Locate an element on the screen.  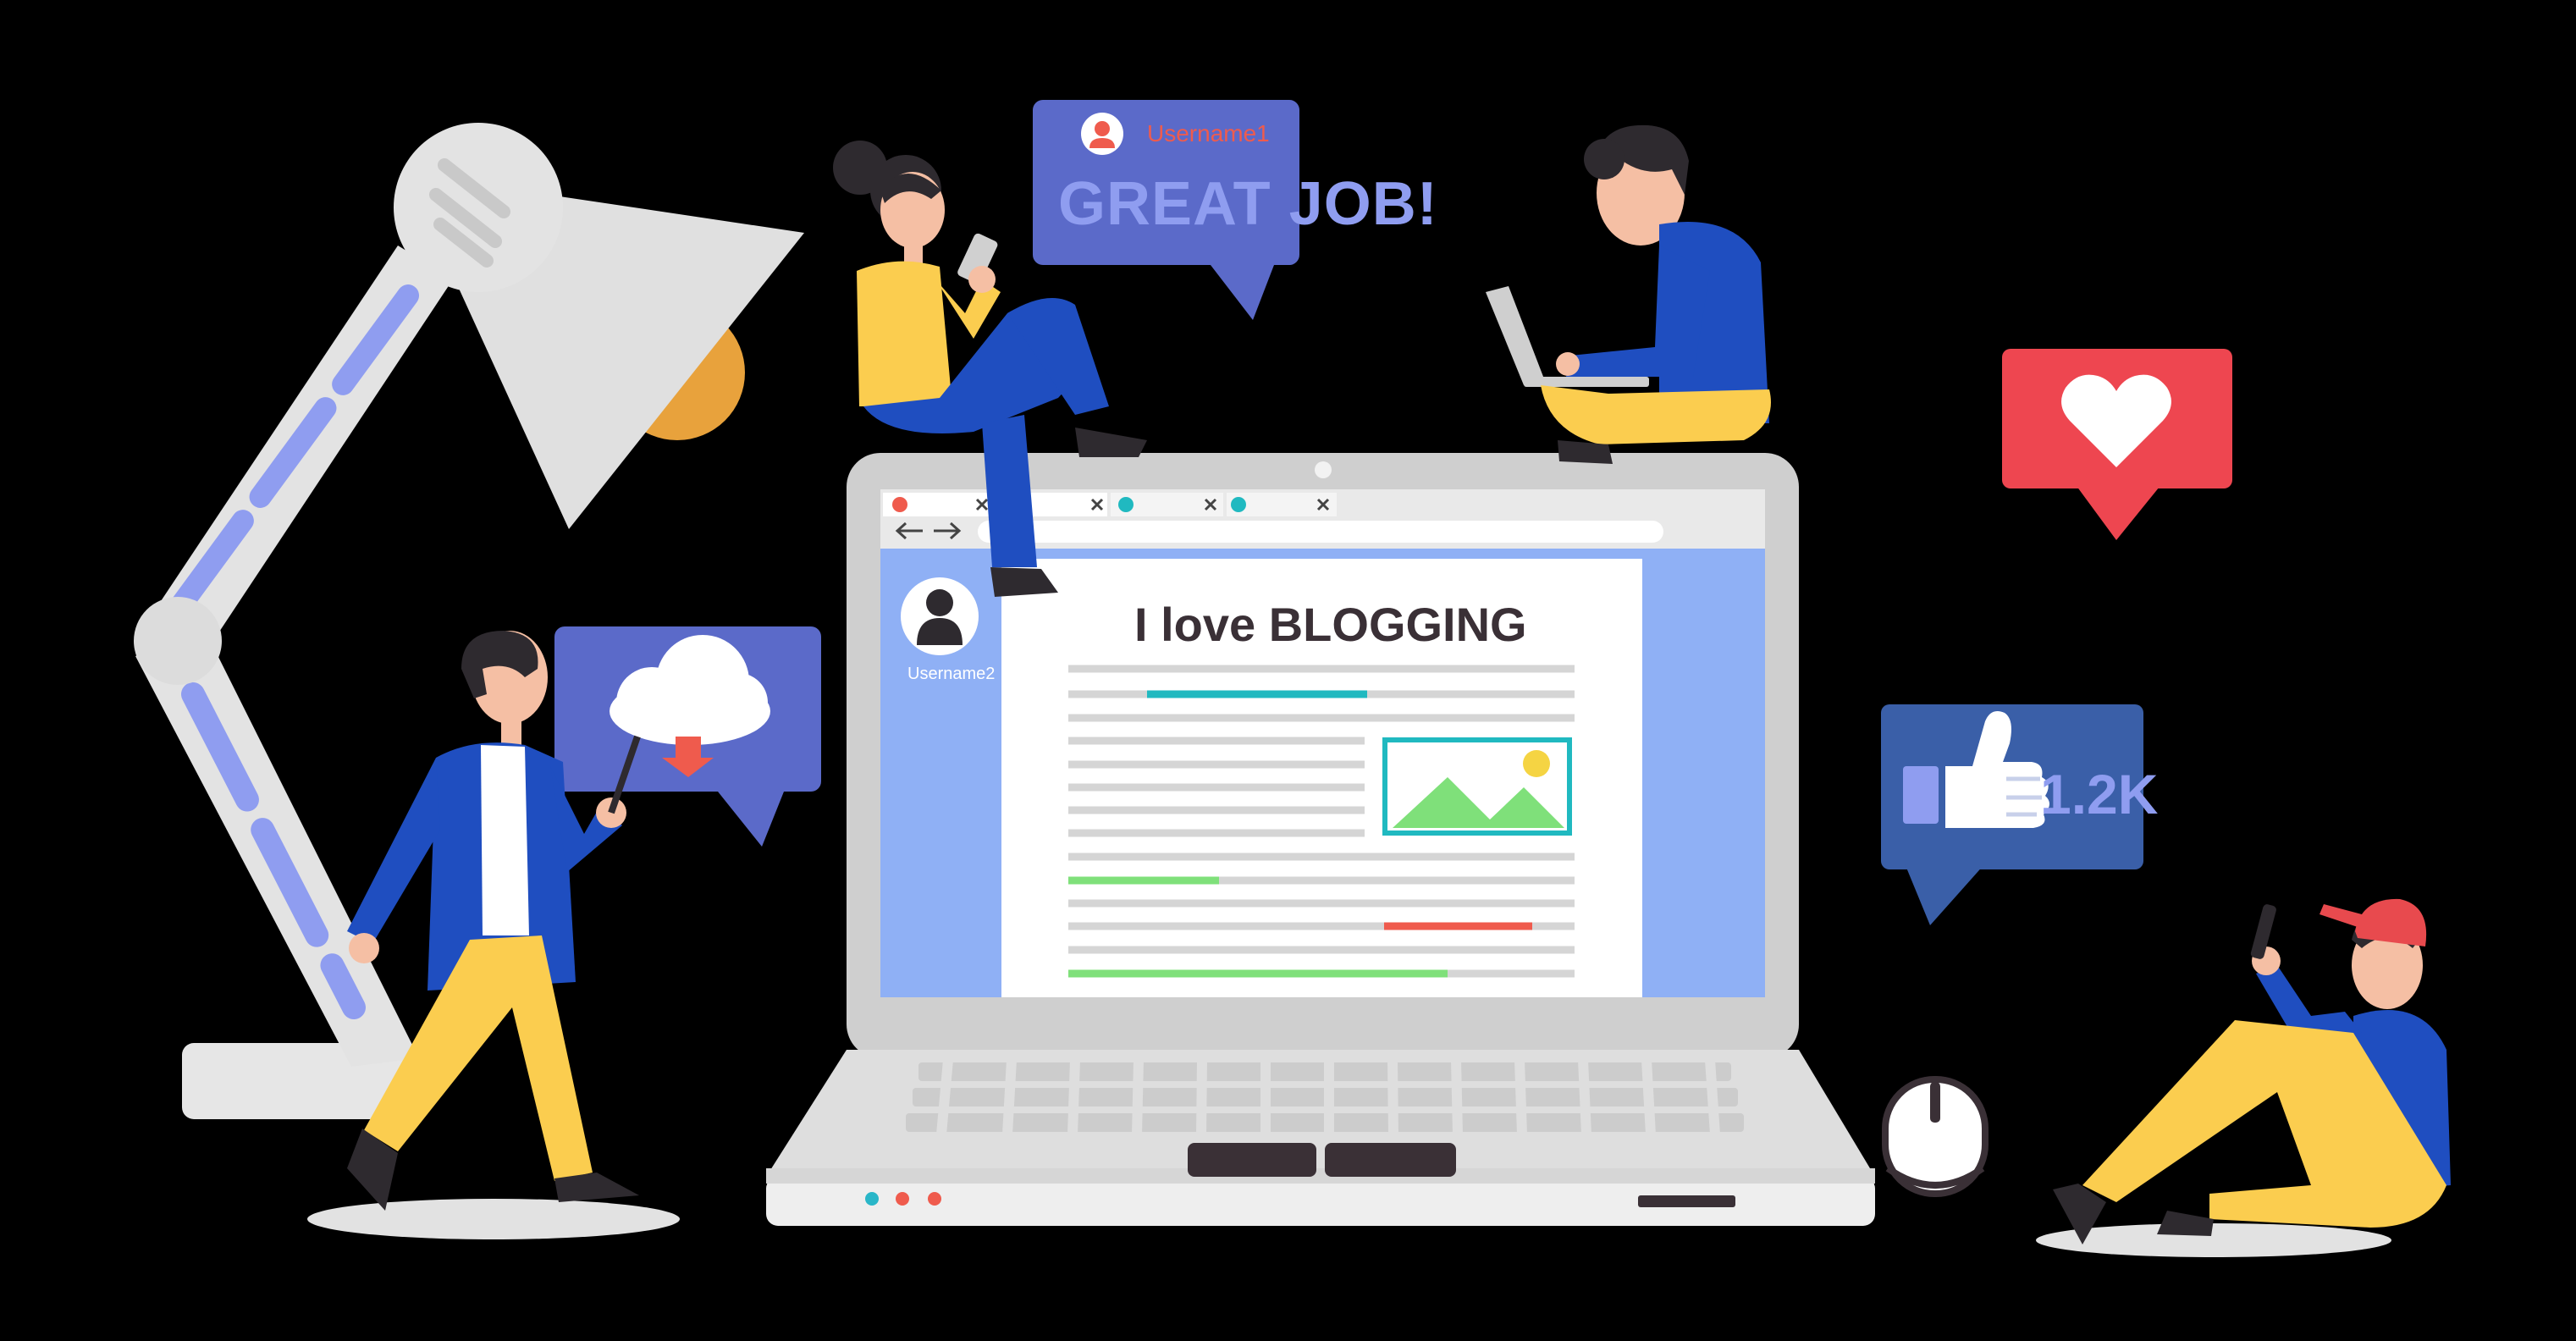
sitting-man-with-cap is located at coordinates (2243, 1077).